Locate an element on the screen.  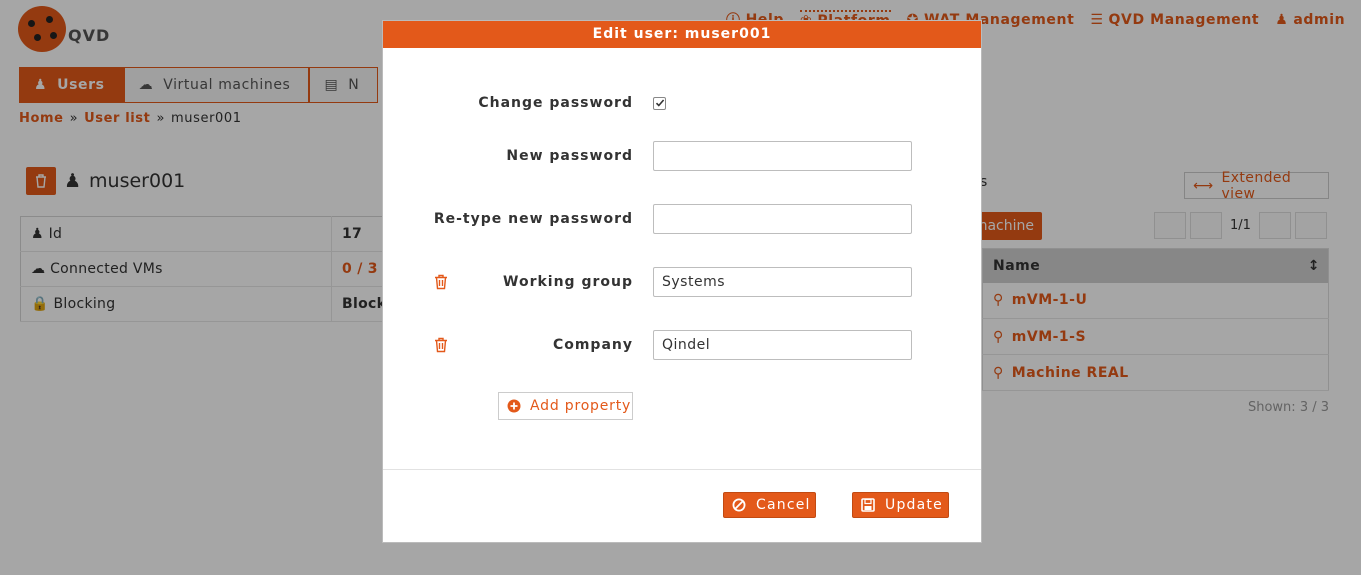
checkmark-icon is located at coordinates (659, 103).